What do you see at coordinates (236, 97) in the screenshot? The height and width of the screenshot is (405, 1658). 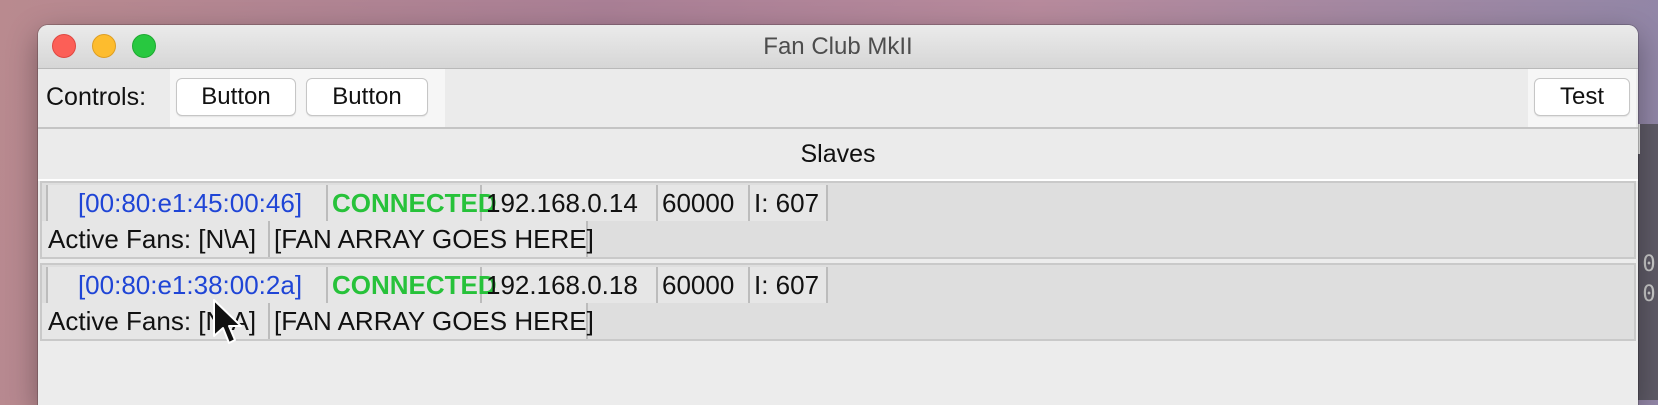 I see `control-button-1: Button` at bounding box center [236, 97].